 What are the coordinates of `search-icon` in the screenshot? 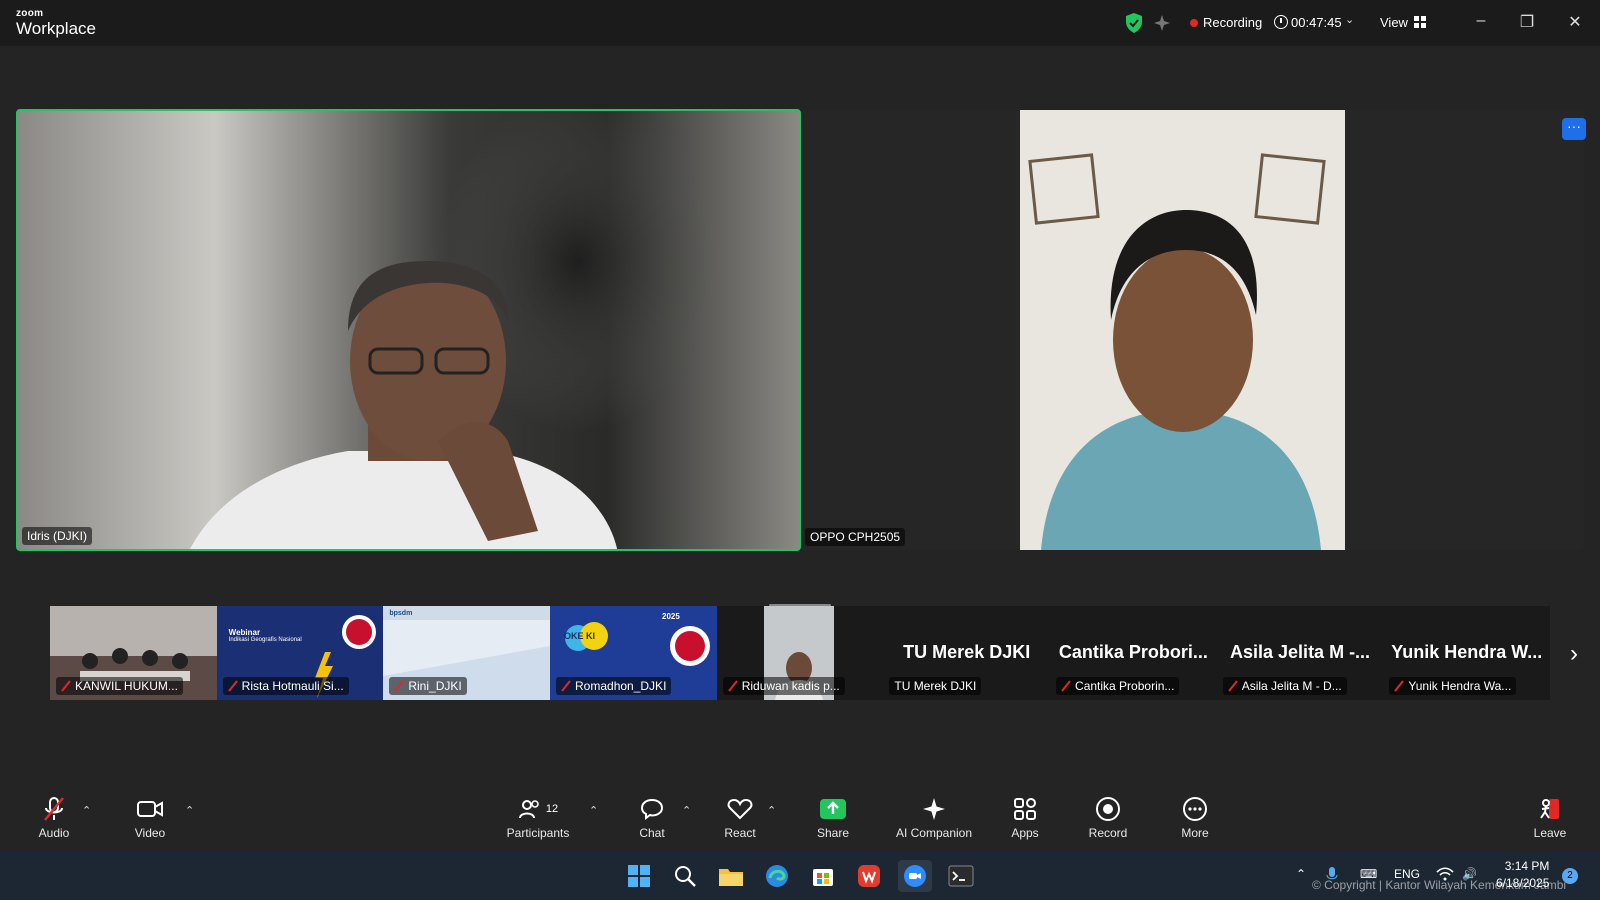 It's located at (685, 876).